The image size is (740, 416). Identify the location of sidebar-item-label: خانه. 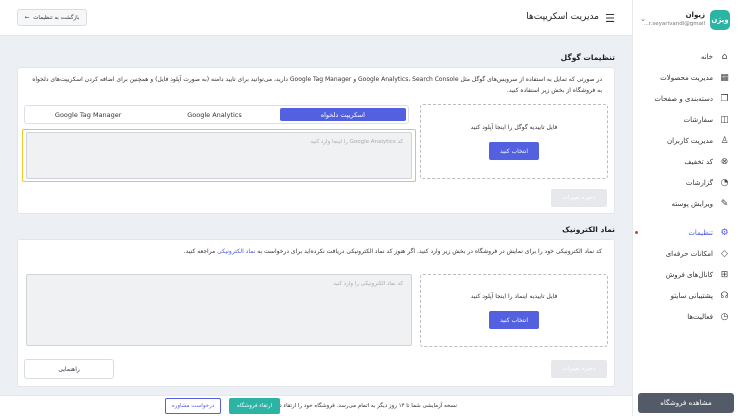
(706, 56).